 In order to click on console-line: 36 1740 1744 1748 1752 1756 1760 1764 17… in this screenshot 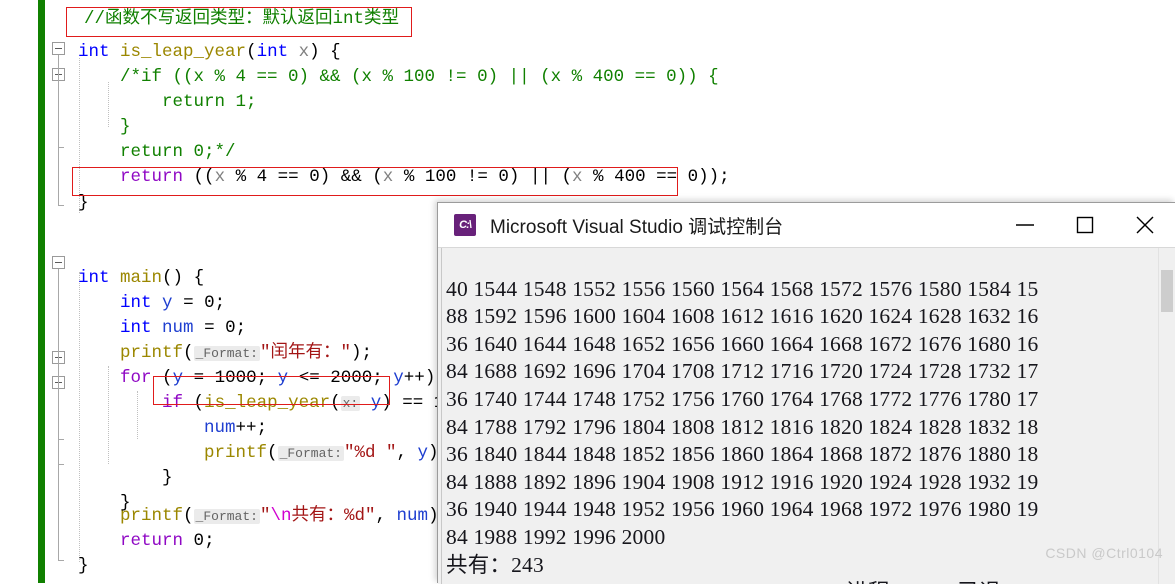, I will do `click(742, 398)`.